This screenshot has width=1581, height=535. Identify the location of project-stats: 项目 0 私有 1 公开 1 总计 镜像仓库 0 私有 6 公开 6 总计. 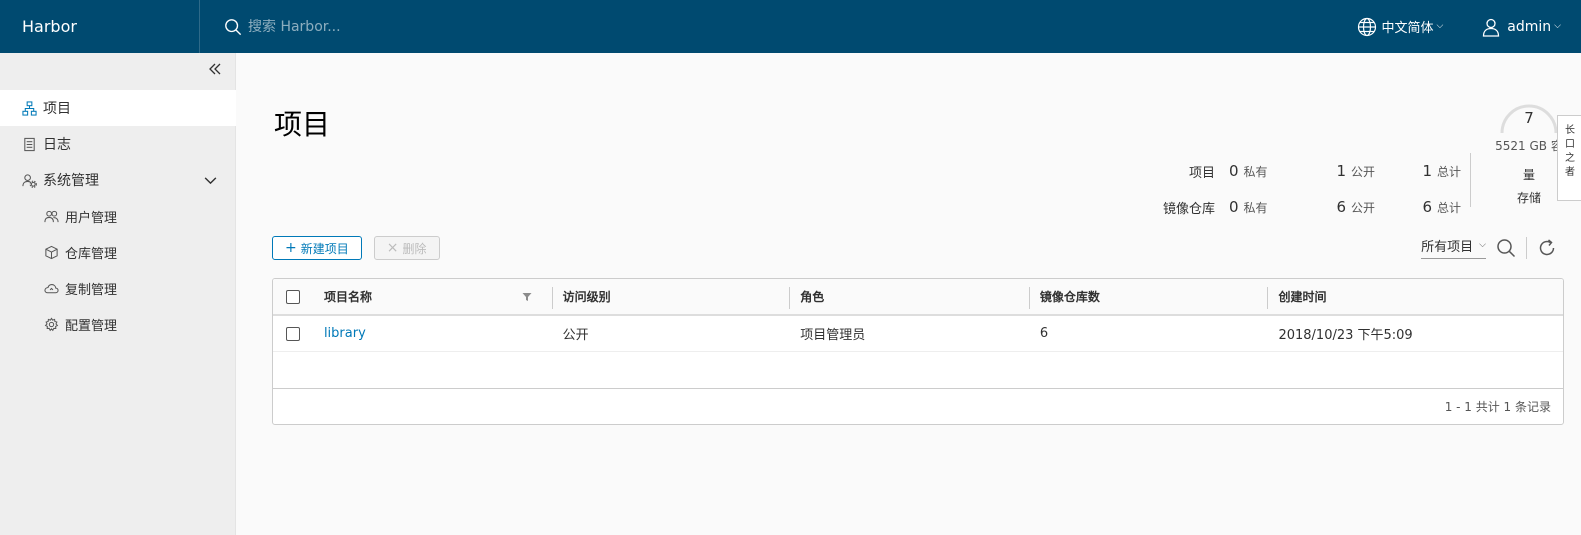
(1308, 189).